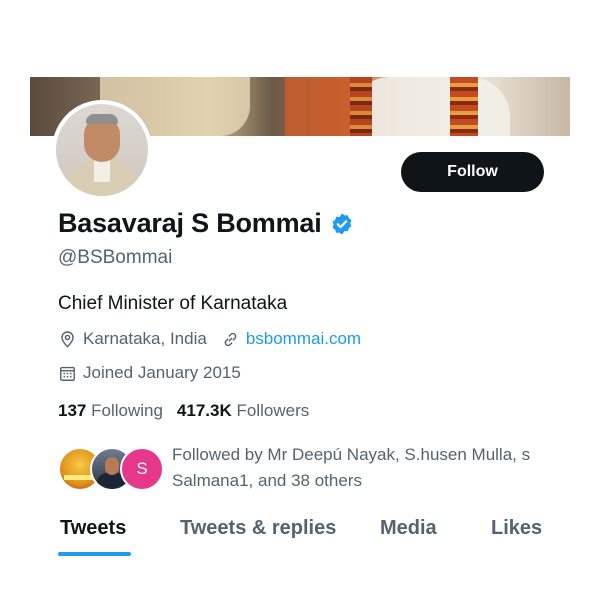  I want to click on active-tab-indicator, so click(94, 554).